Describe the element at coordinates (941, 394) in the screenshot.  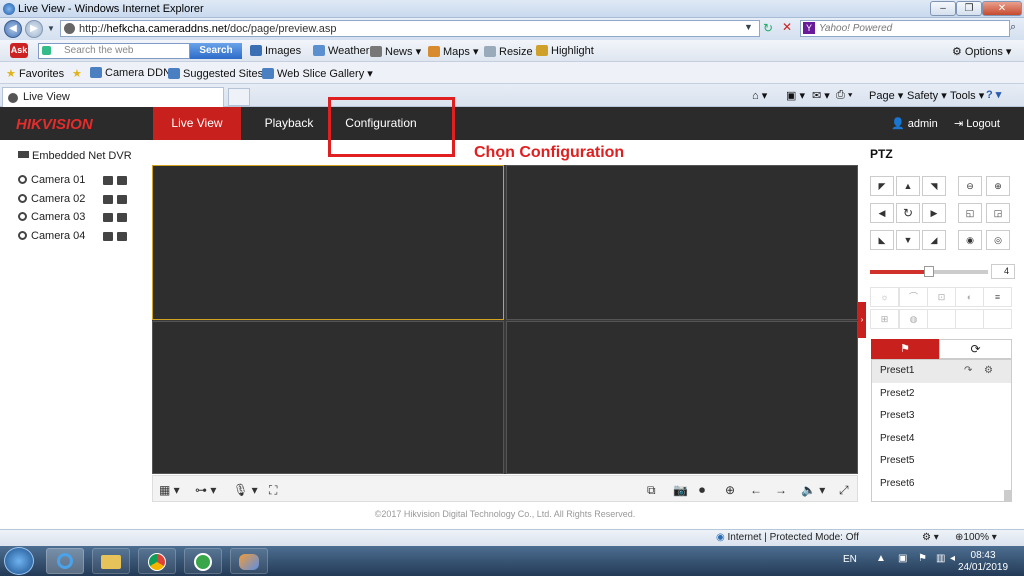
I see `preset-item-2: Preset2` at that location.